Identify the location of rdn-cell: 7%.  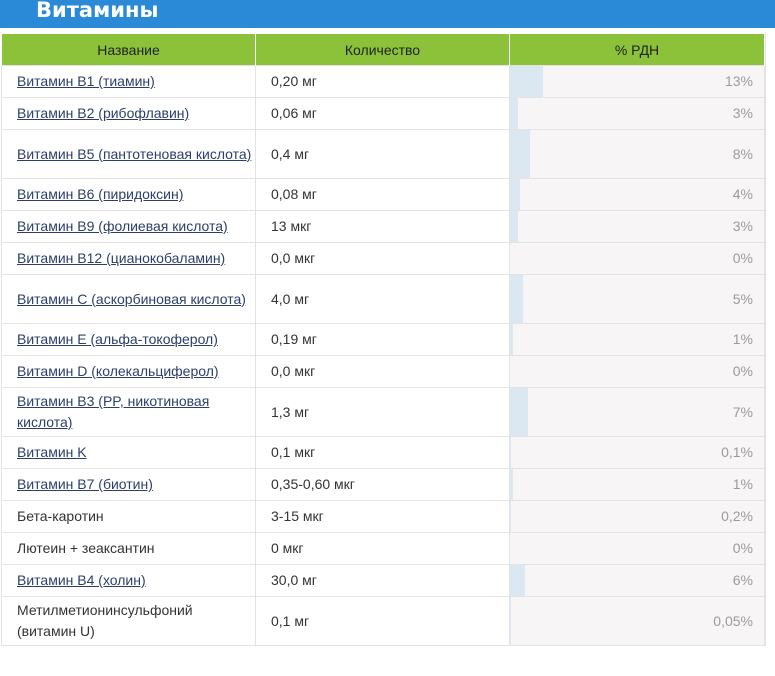
(637, 412).